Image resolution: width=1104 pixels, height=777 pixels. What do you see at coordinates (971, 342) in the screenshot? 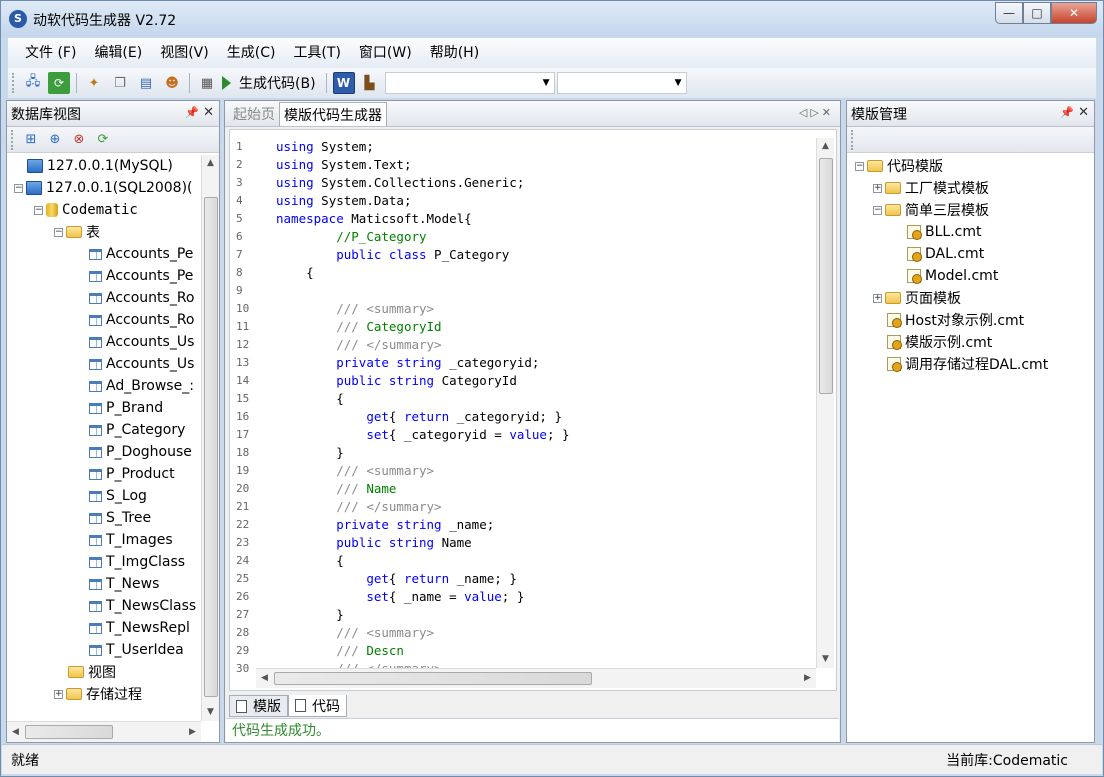
I see `tree-node-template-file: 模版示例.cmt` at bounding box center [971, 342].